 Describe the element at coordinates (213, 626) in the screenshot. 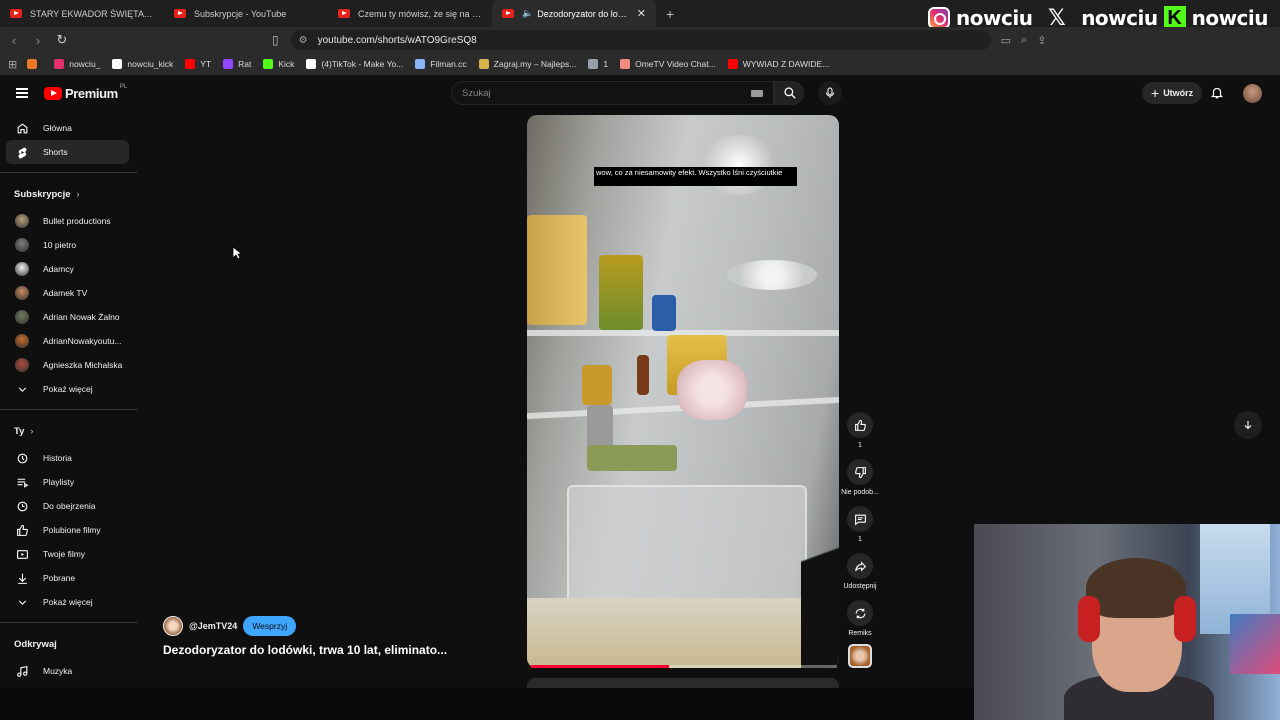

I see `channel-name: @JemTV24` at that location.